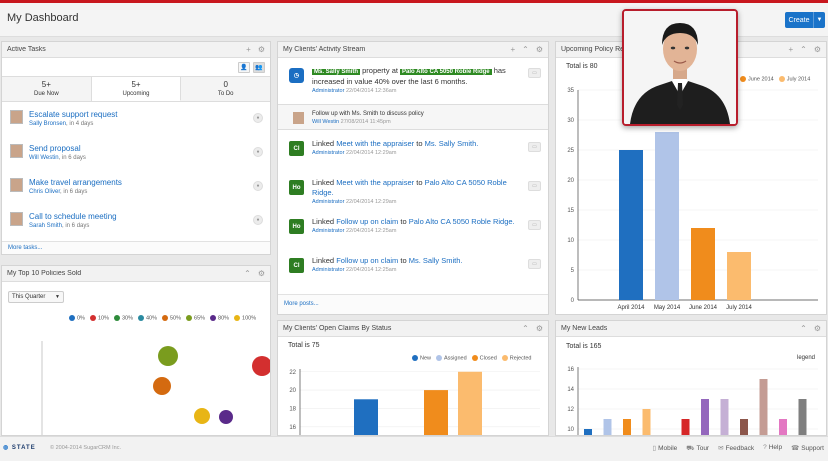  I want to click on footer-link-help: ? Help, so click(772, 448).